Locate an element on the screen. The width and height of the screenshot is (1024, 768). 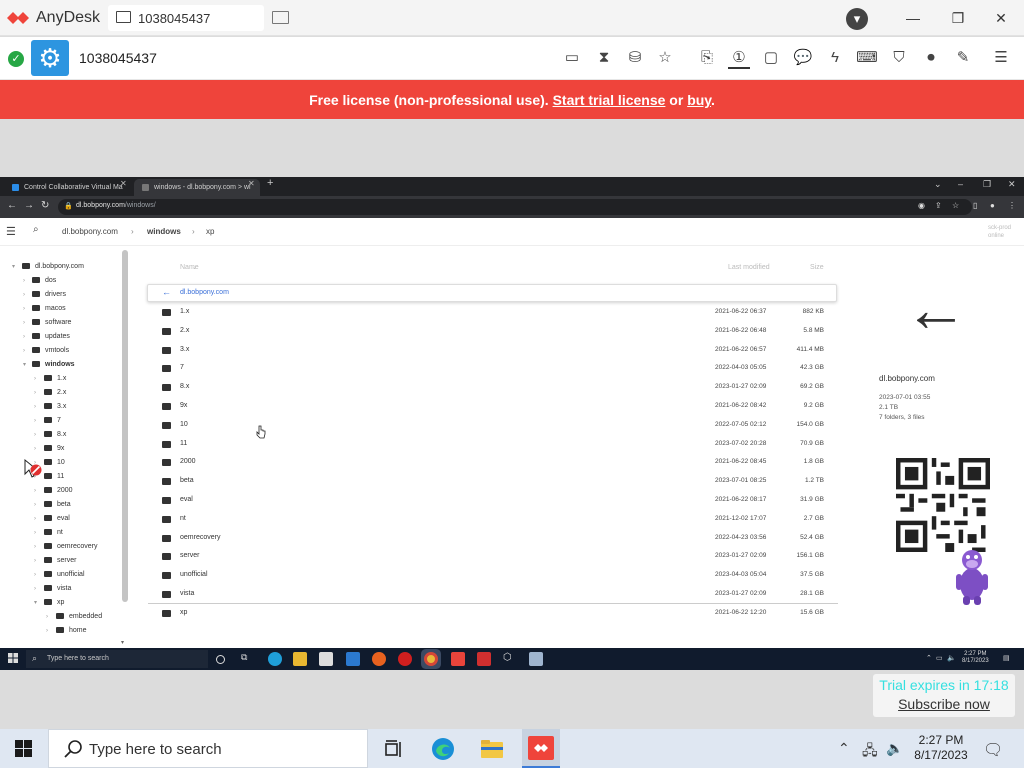
google-lens-icon: ◉ is located at coordinates (921, 205).